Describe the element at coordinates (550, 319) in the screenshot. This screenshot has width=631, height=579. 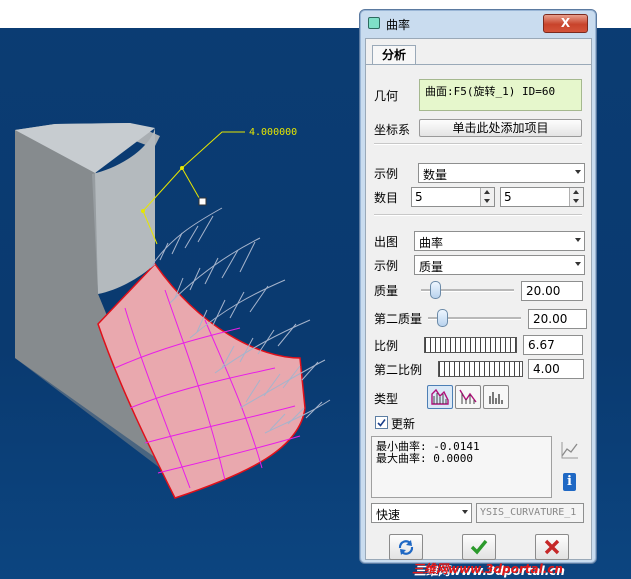
I see `quality2-value: 20.00` at that location.